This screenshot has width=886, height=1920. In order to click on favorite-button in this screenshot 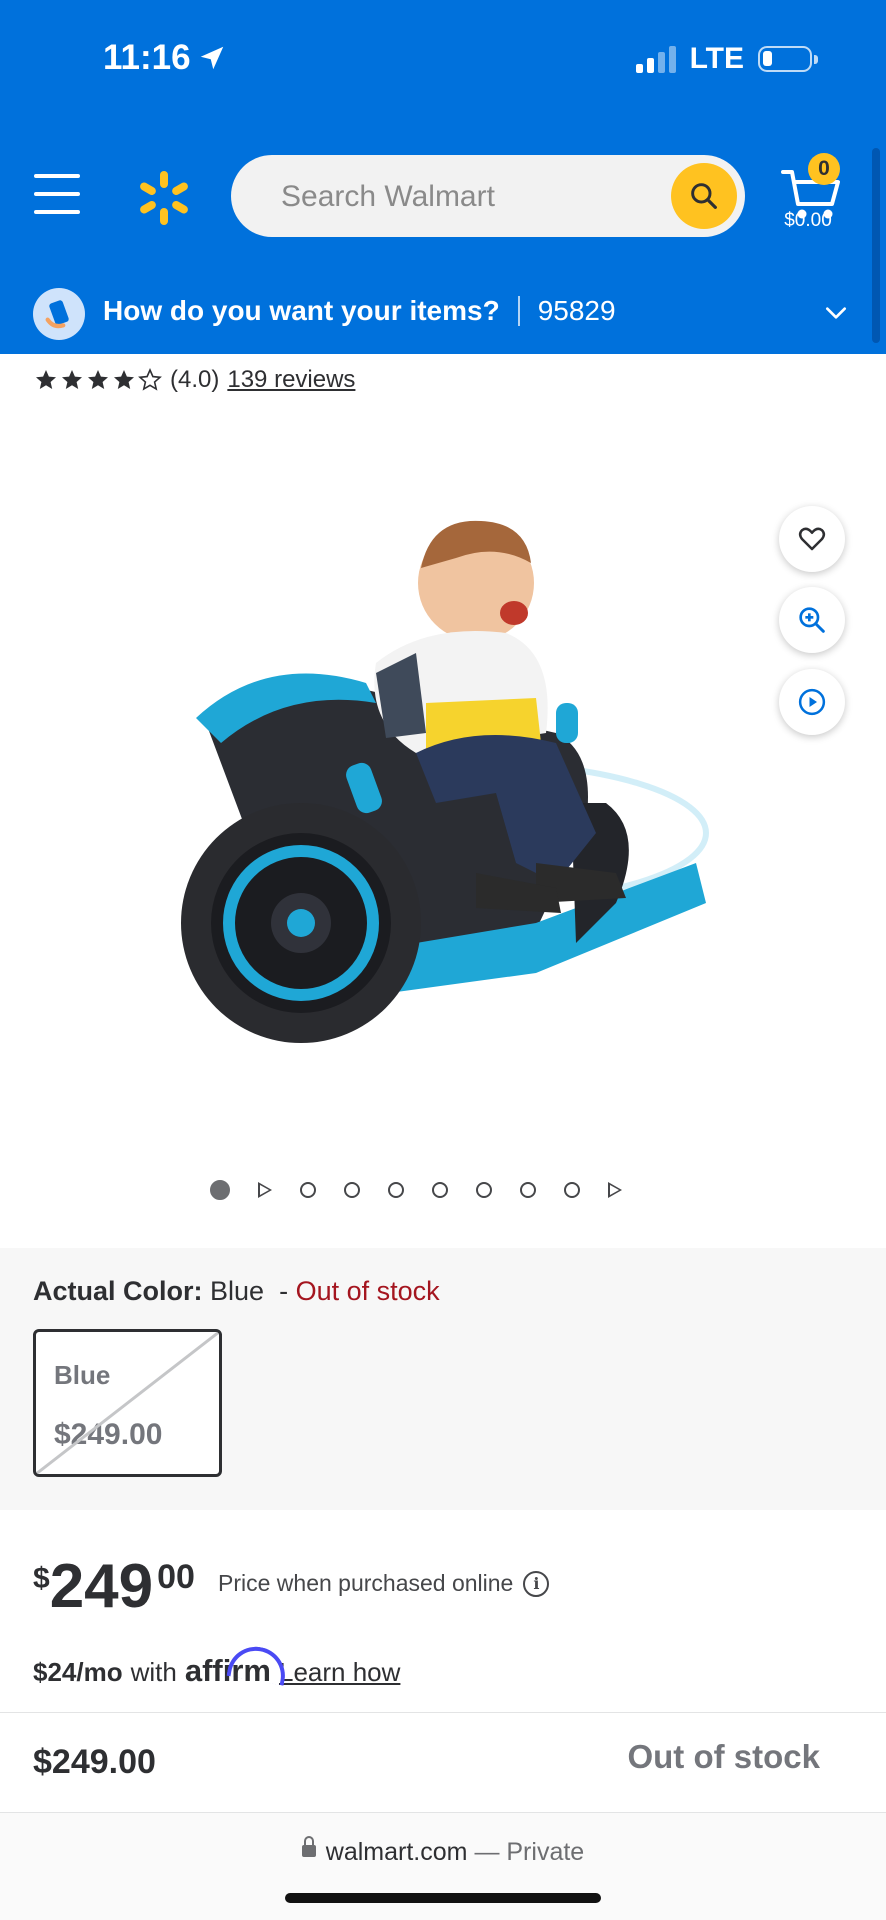, I will do `click(812, 539)`.